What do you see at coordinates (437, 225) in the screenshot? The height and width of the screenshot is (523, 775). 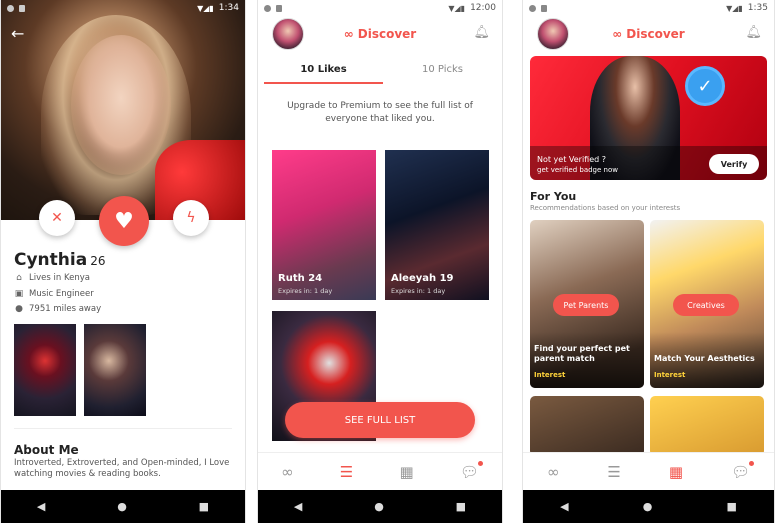 I see `like-card: Aleeyah 19 Expires in: 1 day` at bounding box center [437, 225].